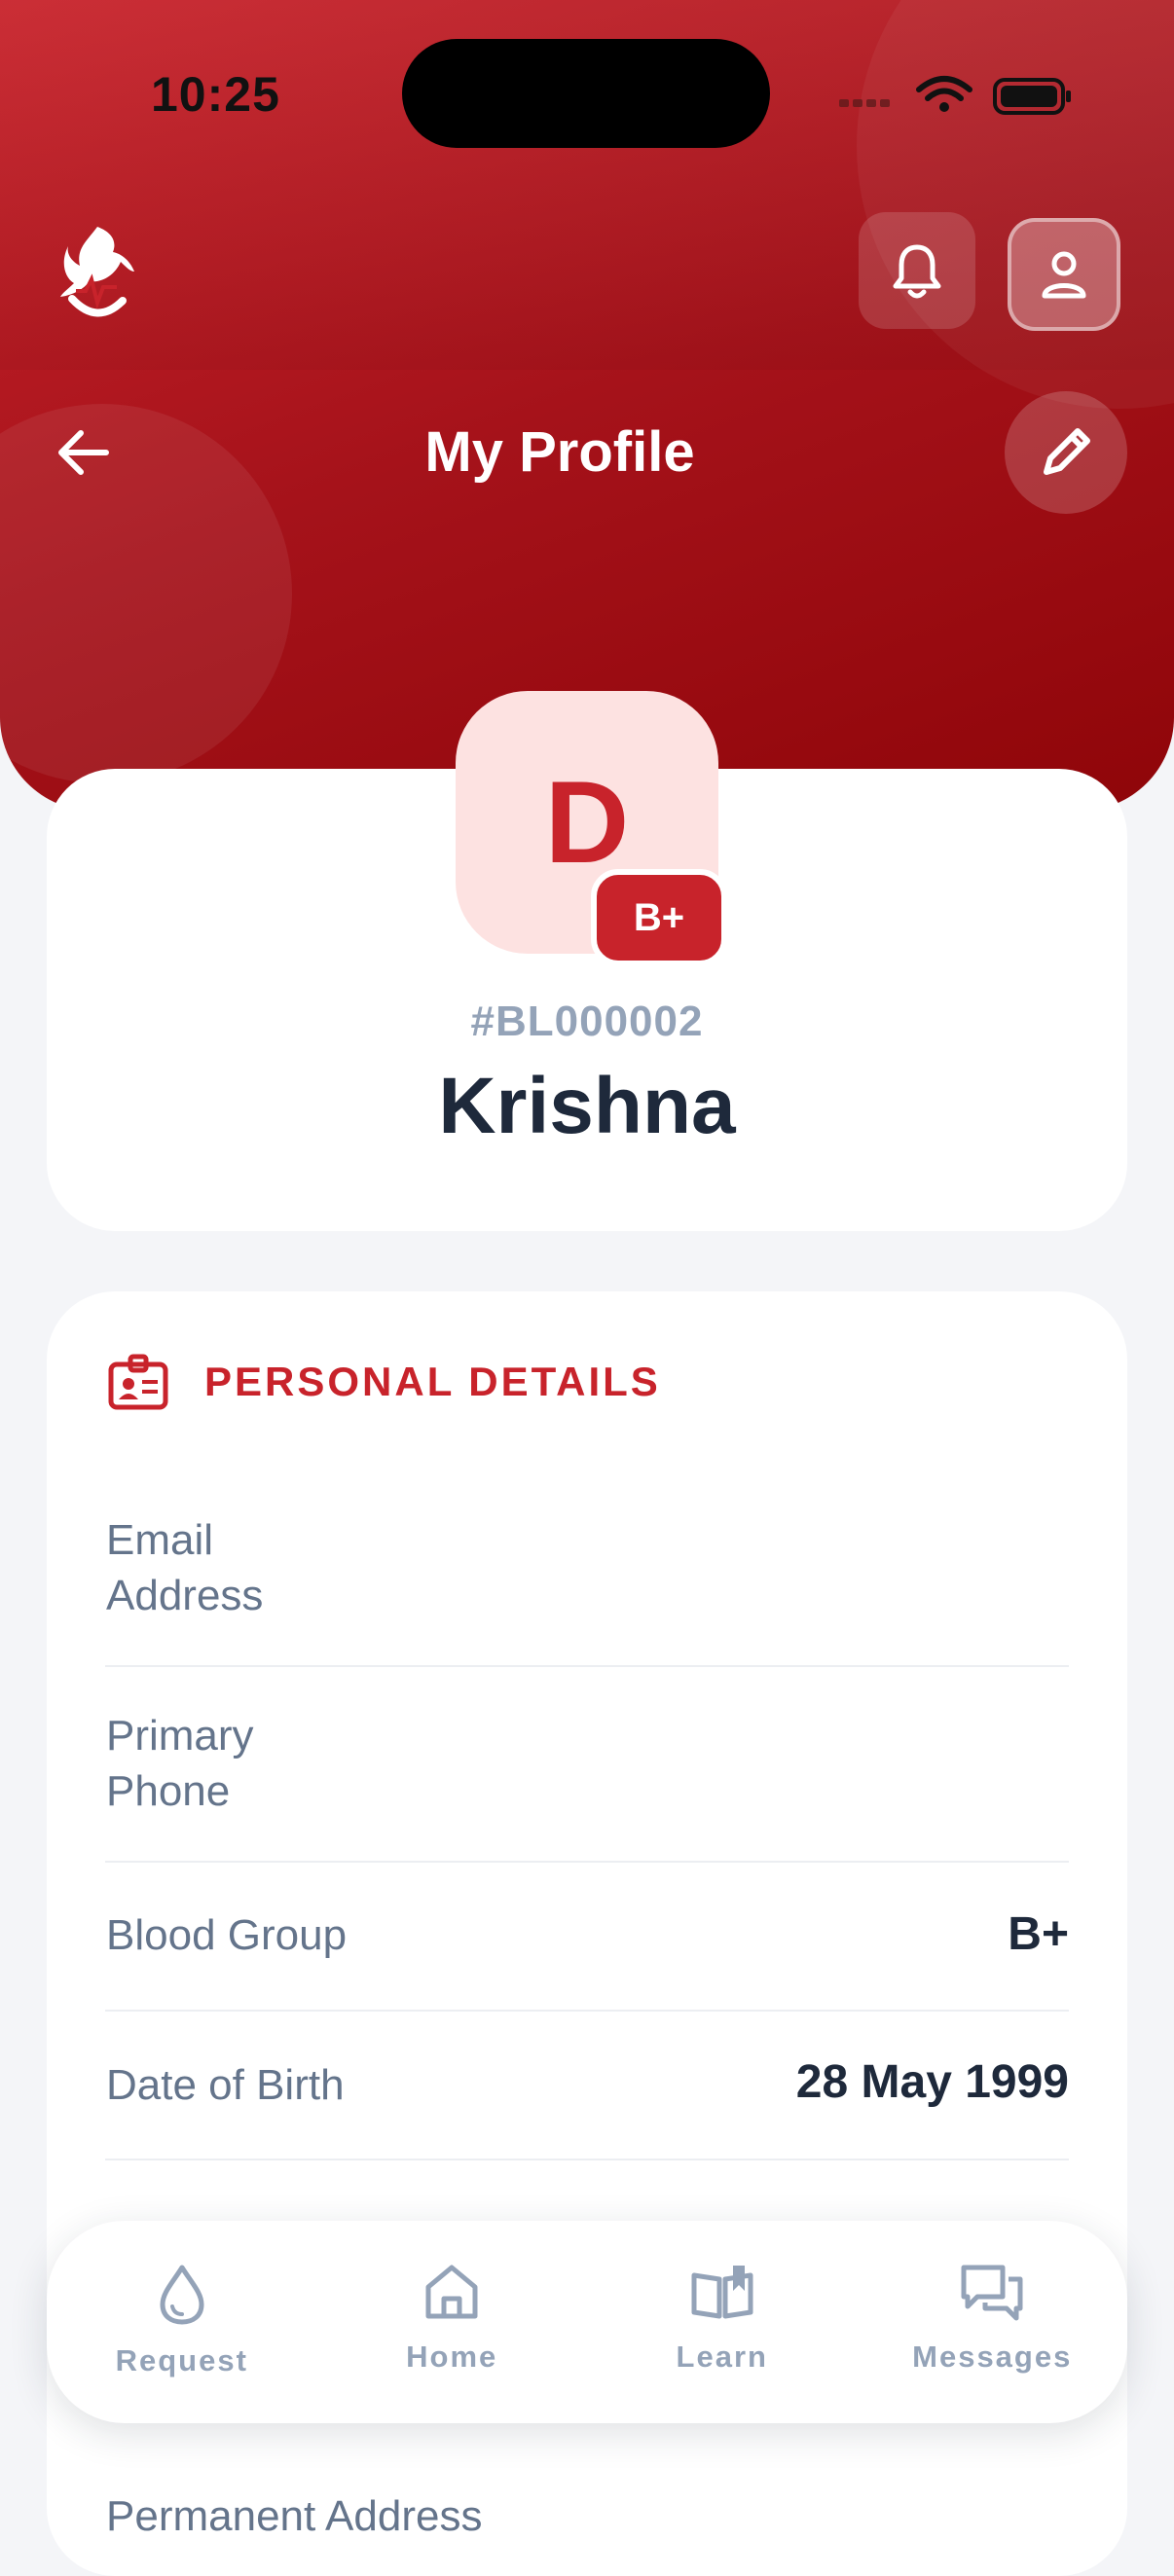 The height and width of the screenshot is (2576, 1174). I want to click on nav-label: Learn, so click(722, 2357).